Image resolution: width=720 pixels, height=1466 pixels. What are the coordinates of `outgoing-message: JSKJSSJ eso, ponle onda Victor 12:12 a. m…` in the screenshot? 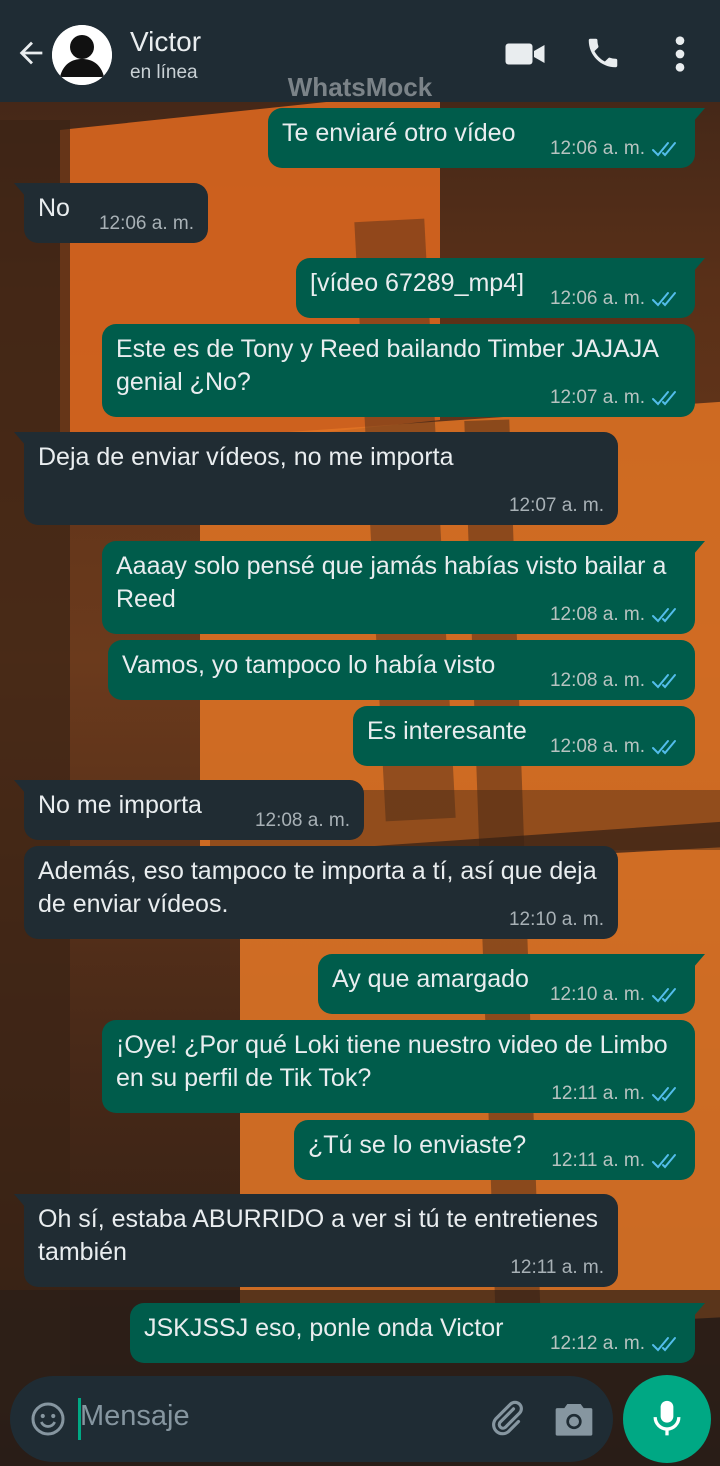 It's located at (417, 1333).